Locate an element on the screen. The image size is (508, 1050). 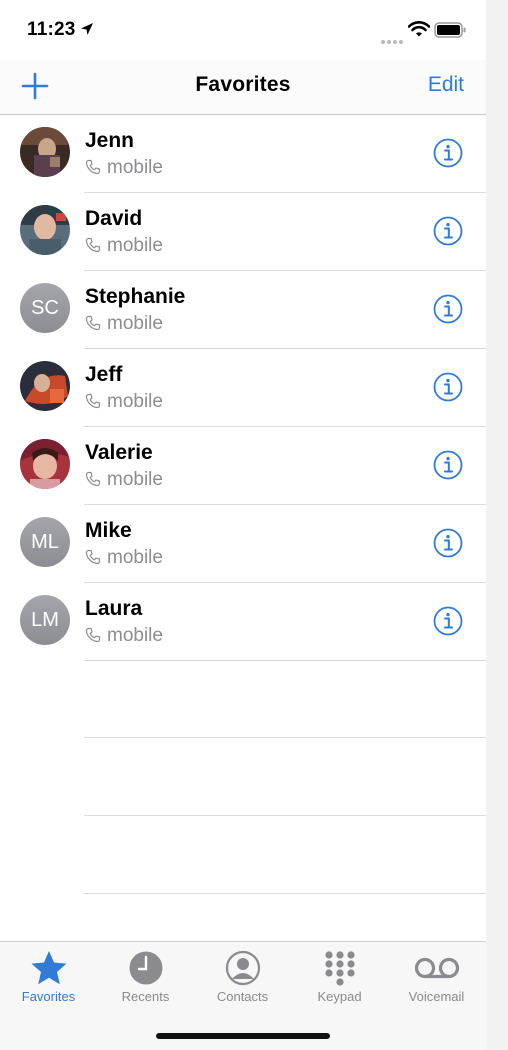
tab-contacts: Contacts is located at coordinates (242, 977).